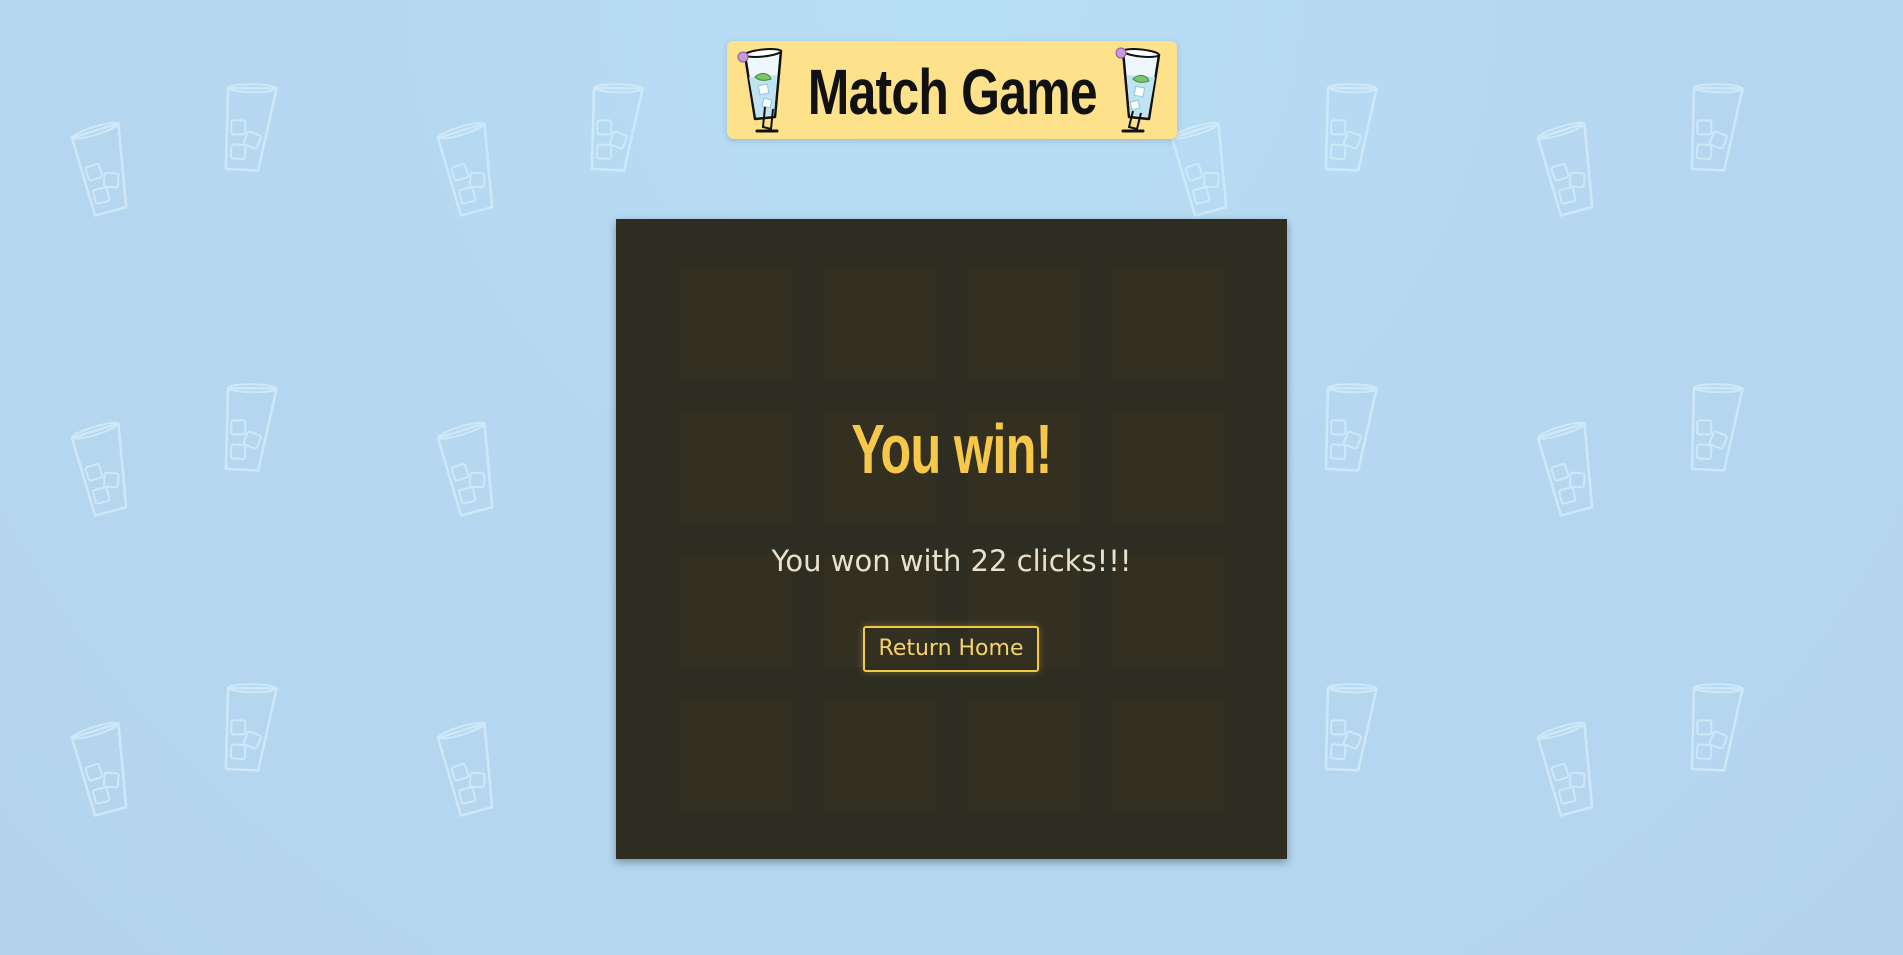 The height and width of the screenshot is (955, 1903). Describe the element at coordinates (951, 561) in the screenshot. I see `win-message: You won with 22 clicks!!!` at that location.